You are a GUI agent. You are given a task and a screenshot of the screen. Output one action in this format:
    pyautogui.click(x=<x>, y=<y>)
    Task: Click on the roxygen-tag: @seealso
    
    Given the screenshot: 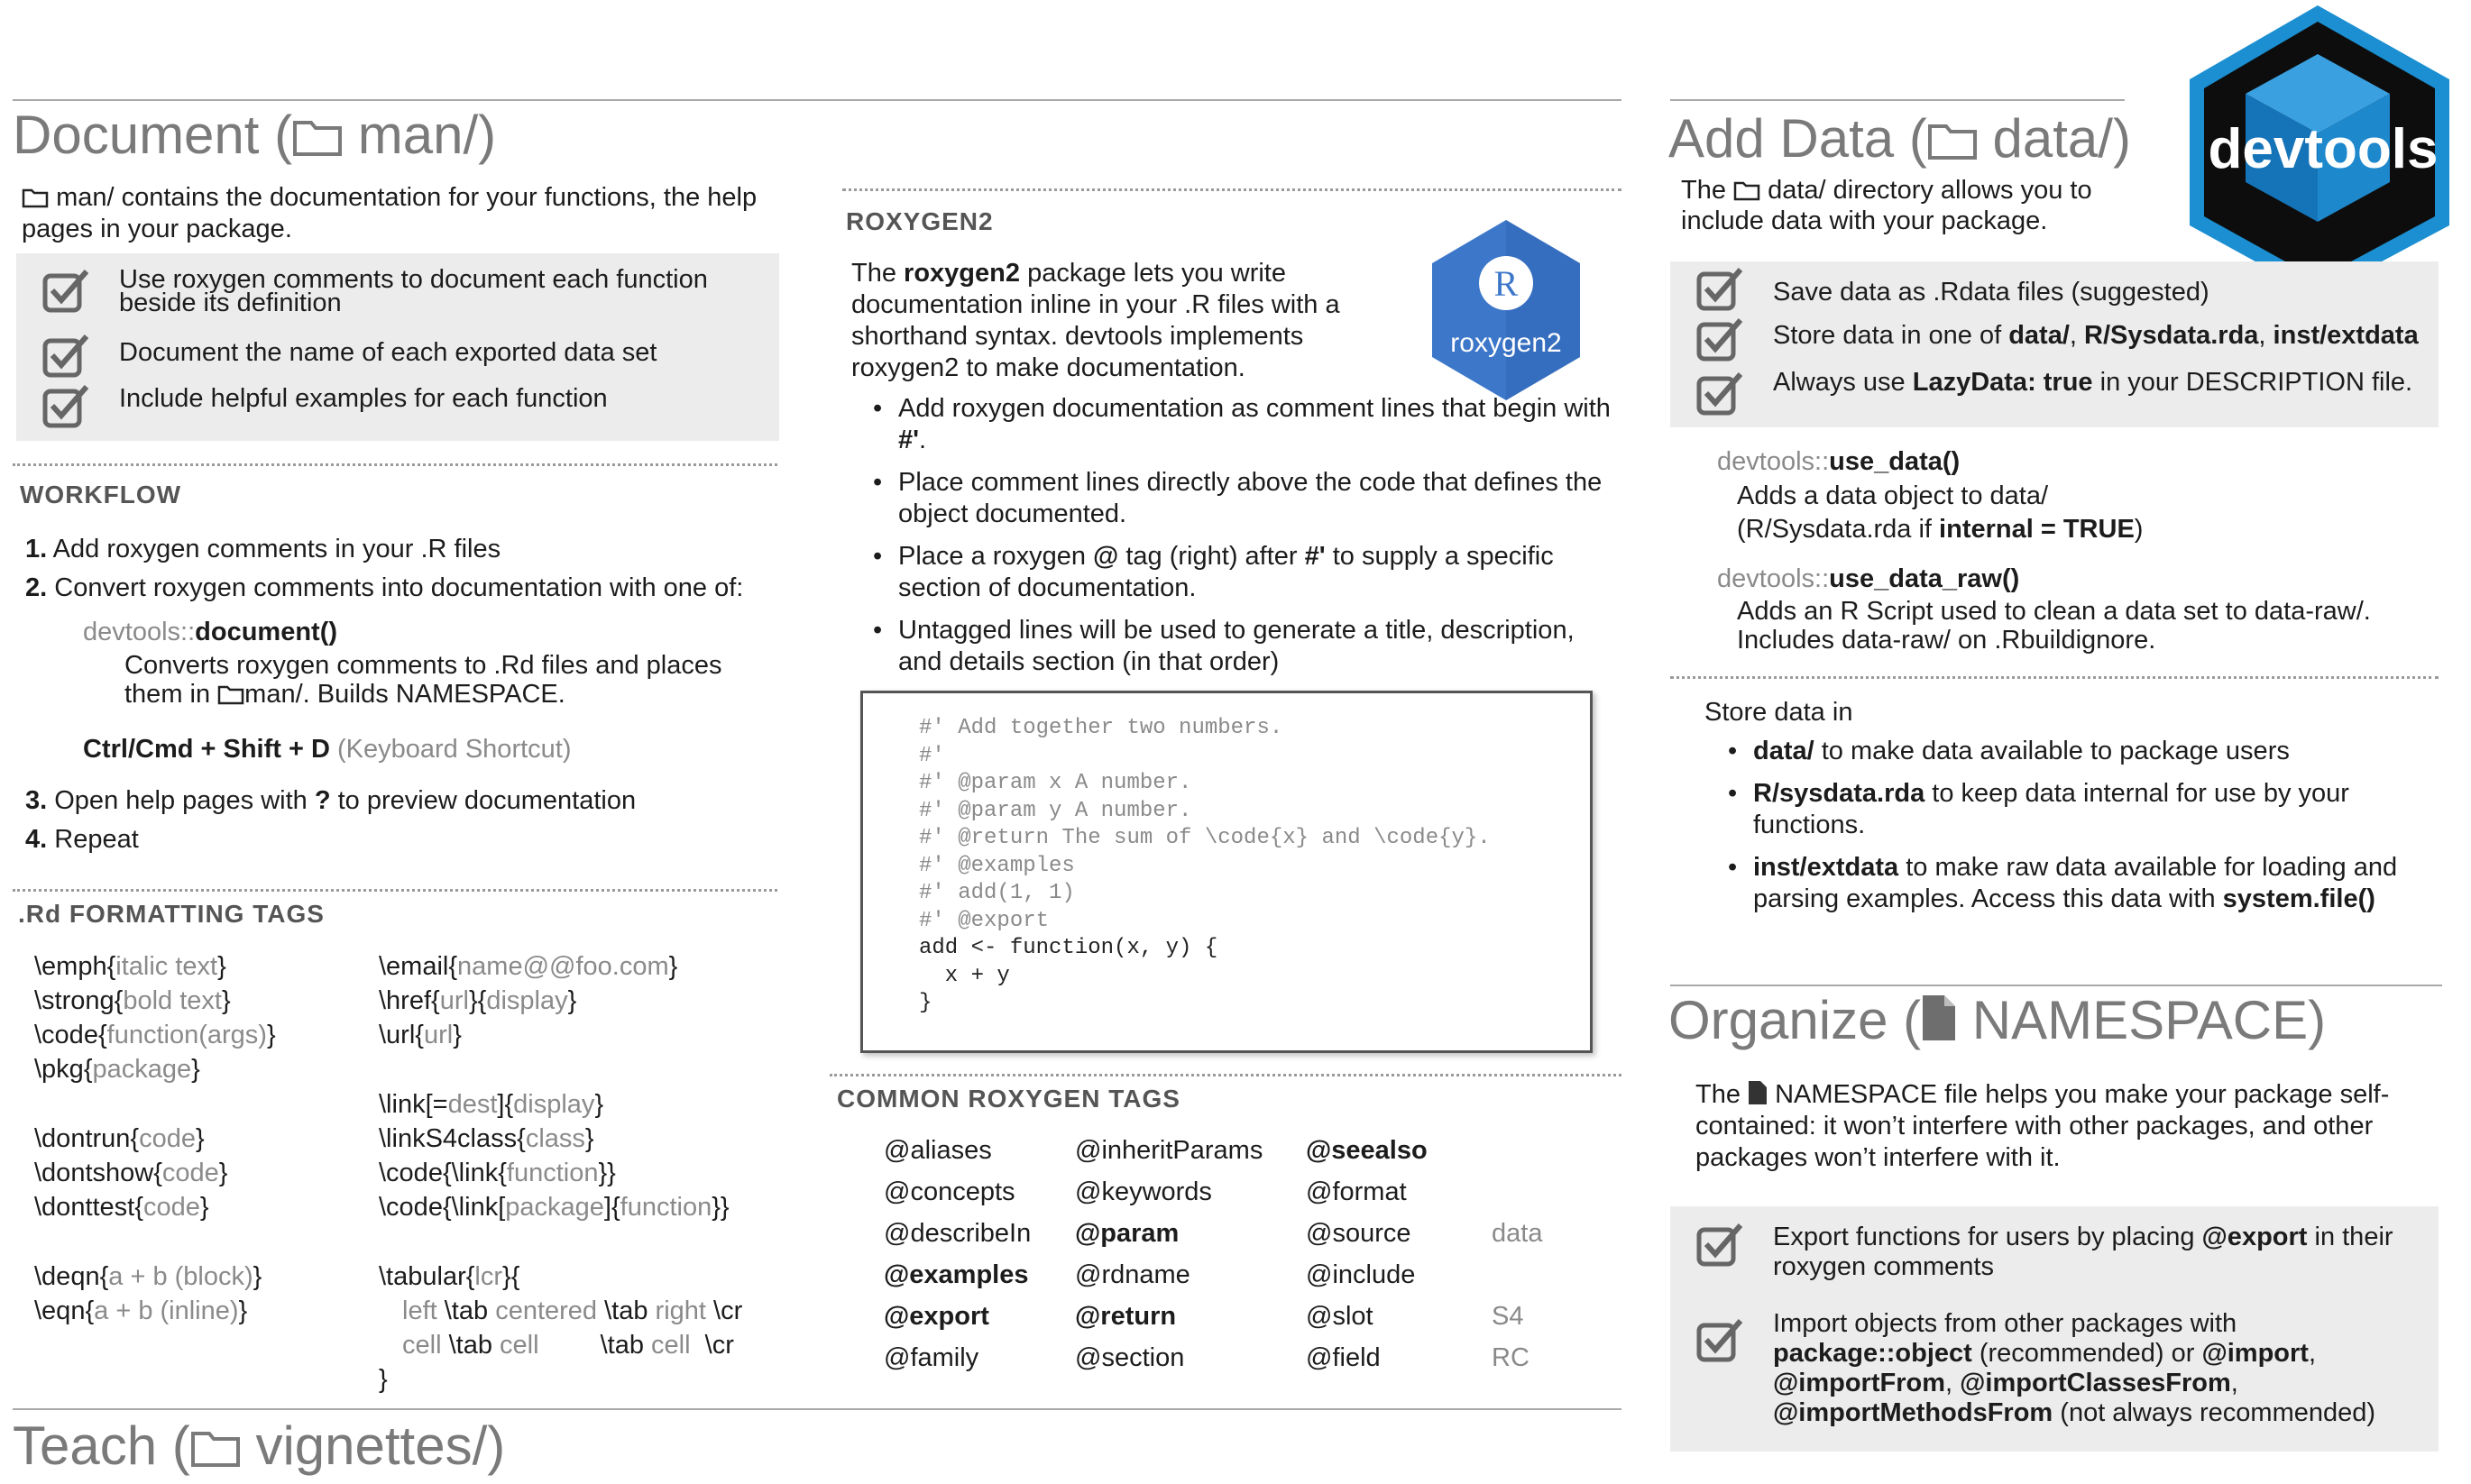 What is the action you would take?
    pyautogui.click(x=1367, y=1150)
    